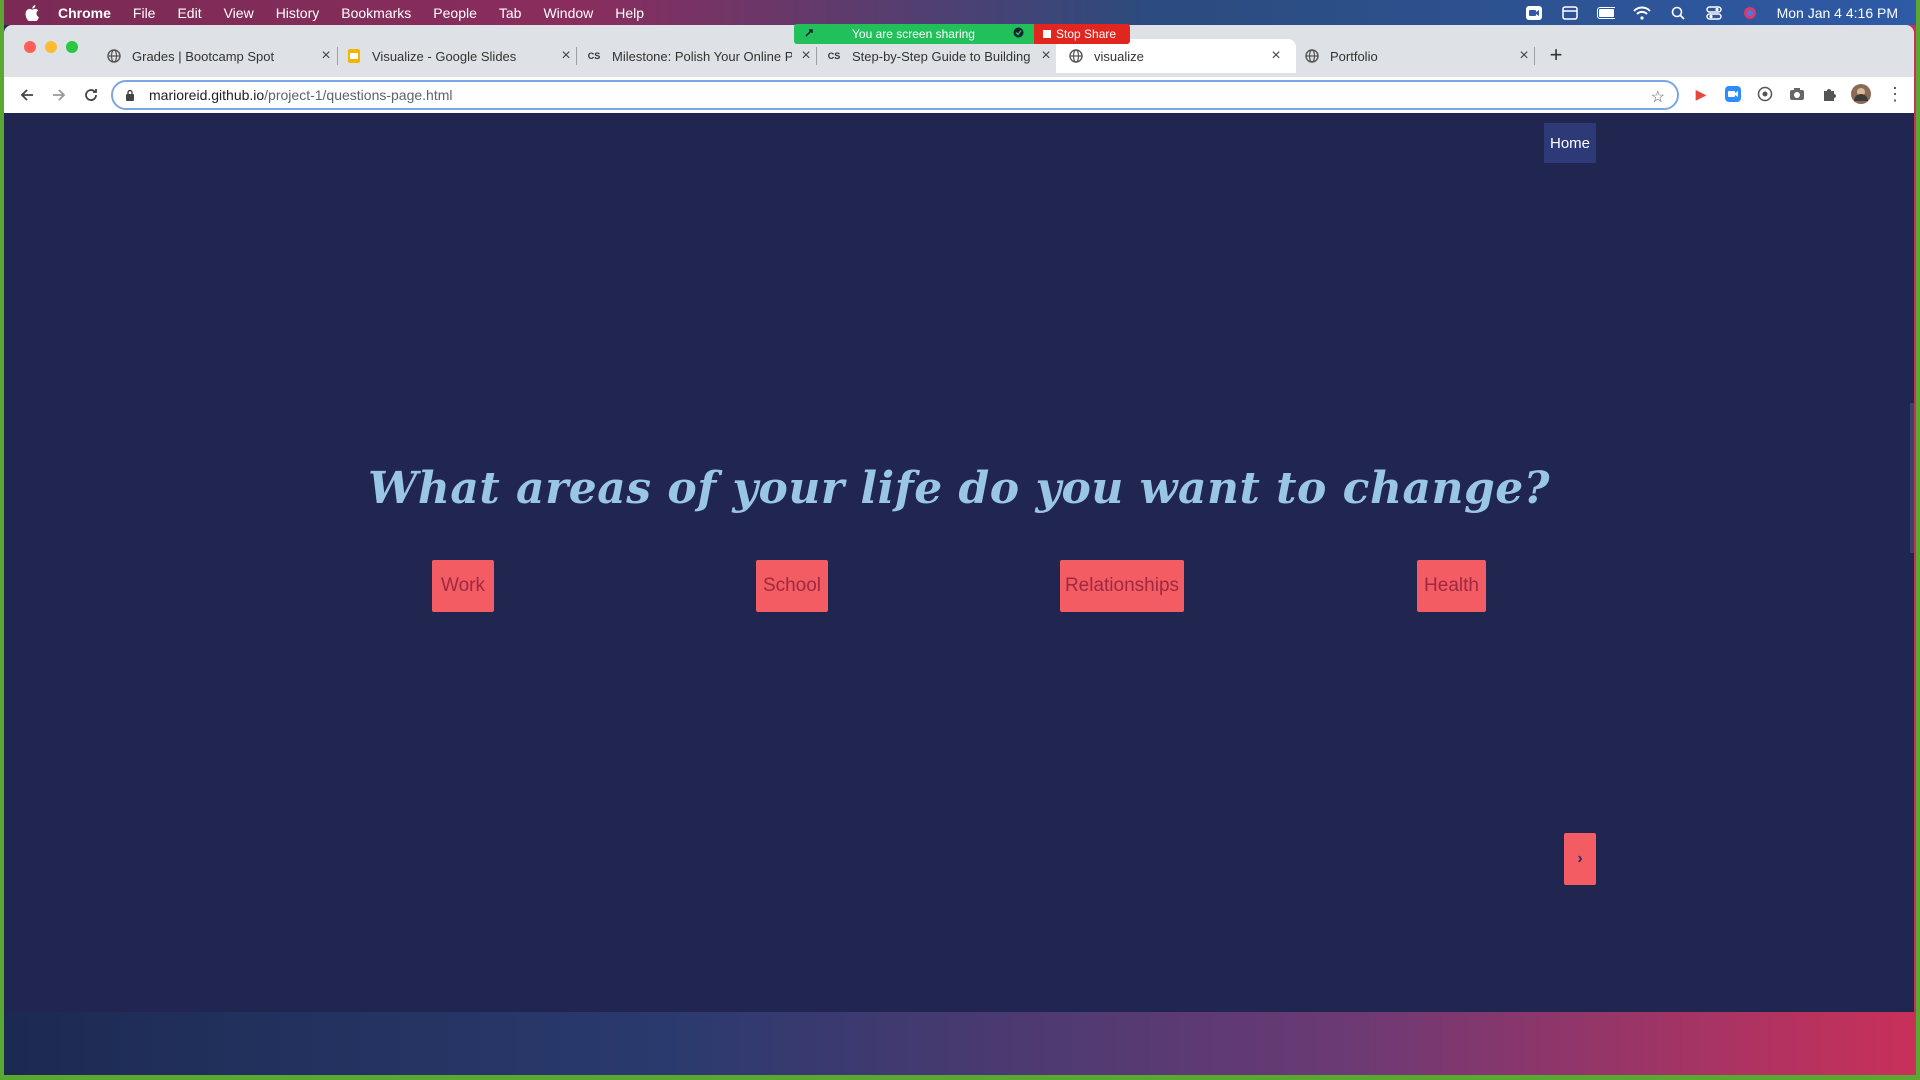  I want to click on tab-visualize-slides: Visualize - Google Slides ×, so click(460, 56).